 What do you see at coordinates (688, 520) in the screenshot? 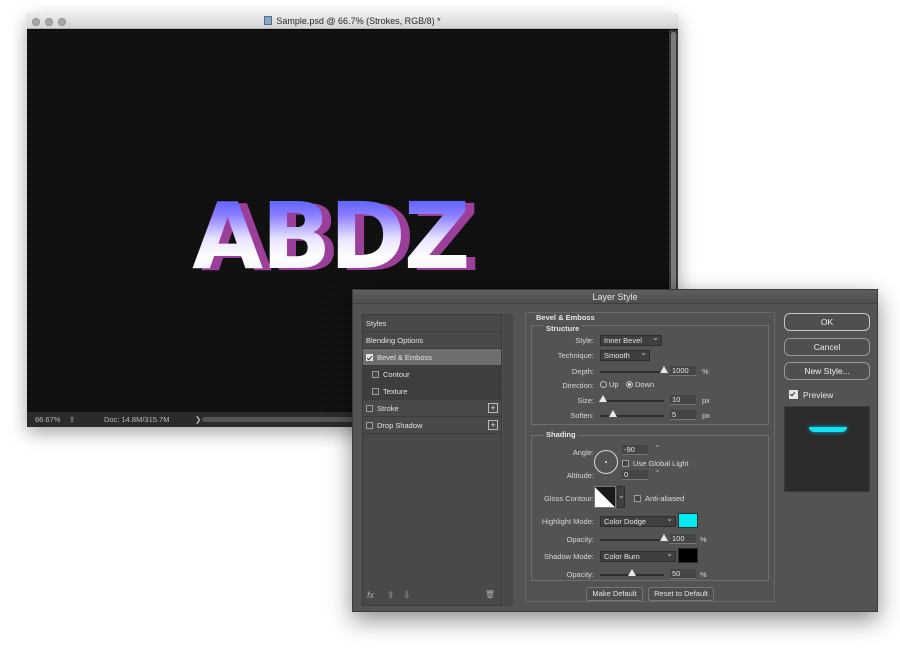
I see `highlight-color-swatch` at bounding box center [688, 520].